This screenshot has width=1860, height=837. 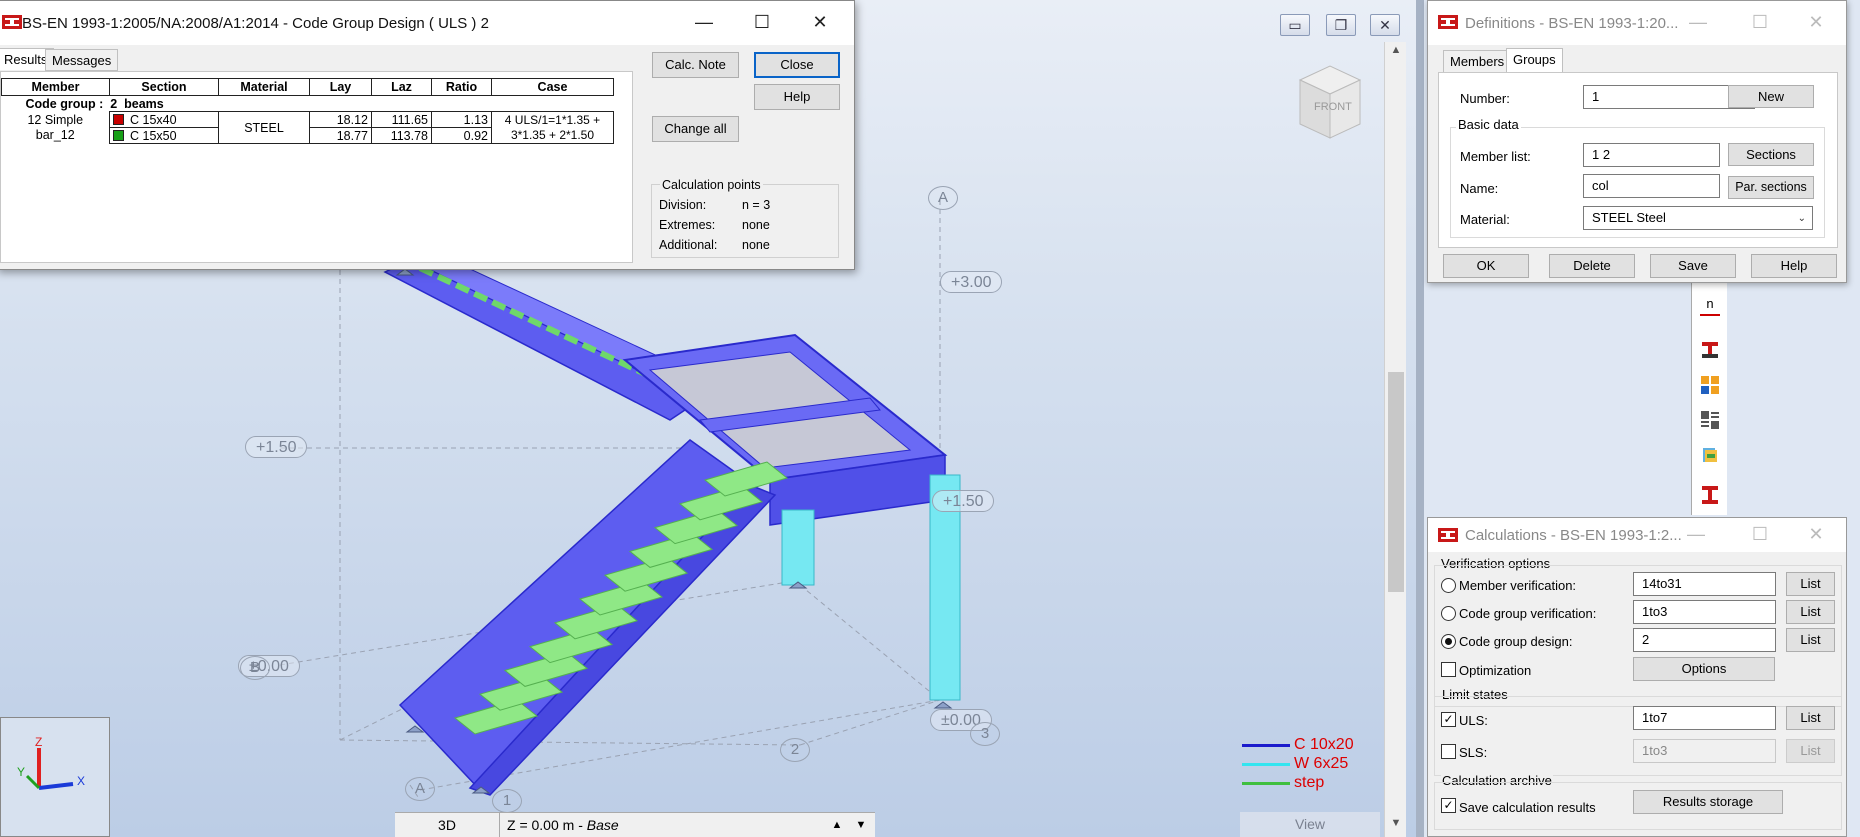 What do you see at coordinates (1448, 585) in the screenshot?
I see `member-verification-radio` at bounding box center [1448, 585].